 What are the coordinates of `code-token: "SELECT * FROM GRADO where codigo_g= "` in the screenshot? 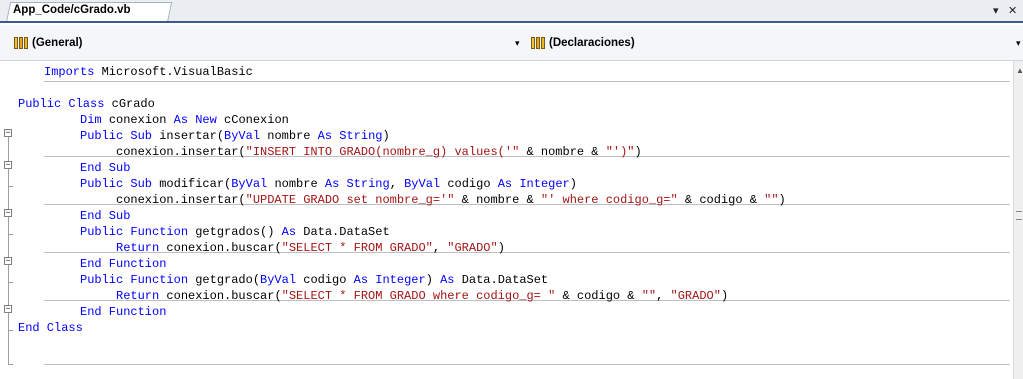 It's located at (418, 296).